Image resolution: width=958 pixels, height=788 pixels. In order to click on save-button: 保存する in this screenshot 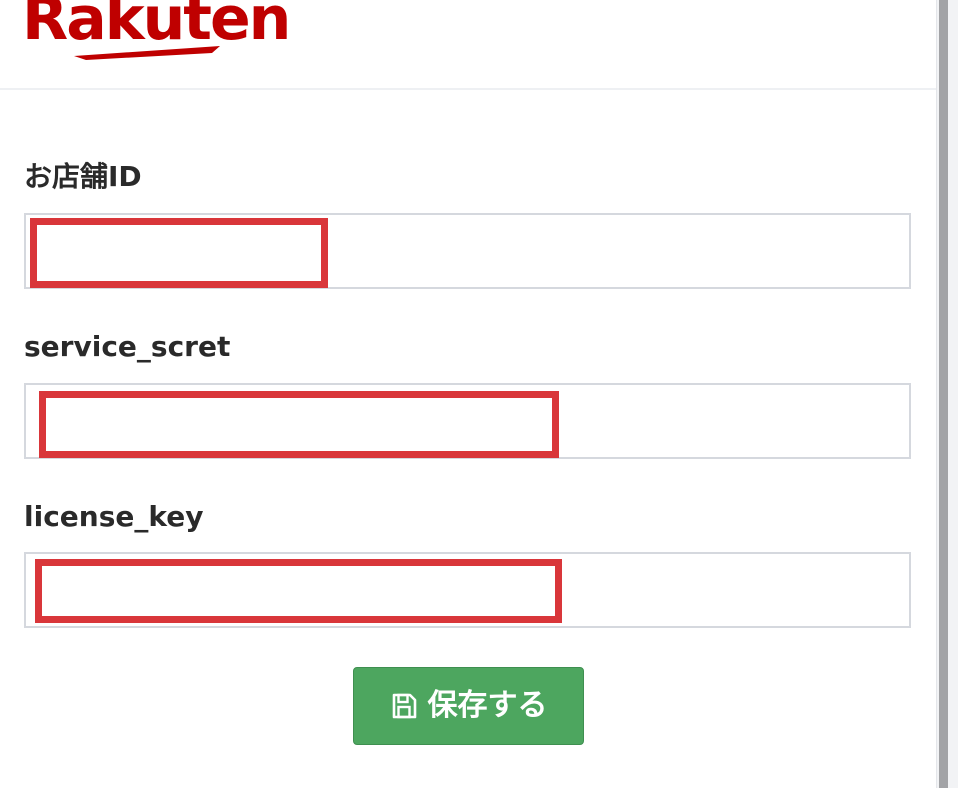, I will do `click(468, 706)`.